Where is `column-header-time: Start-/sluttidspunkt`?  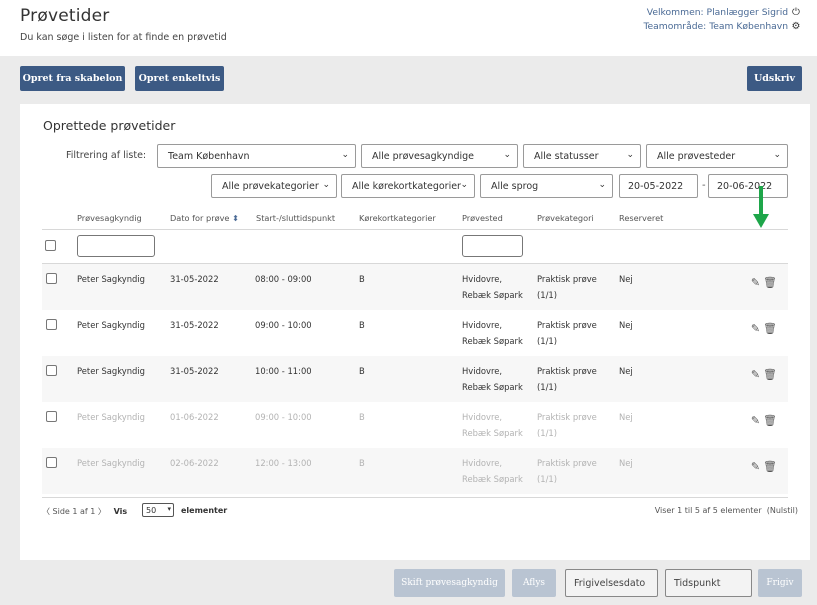 column-header-time: Start-/sluttidspunkt is located at coordinates (295, 218).